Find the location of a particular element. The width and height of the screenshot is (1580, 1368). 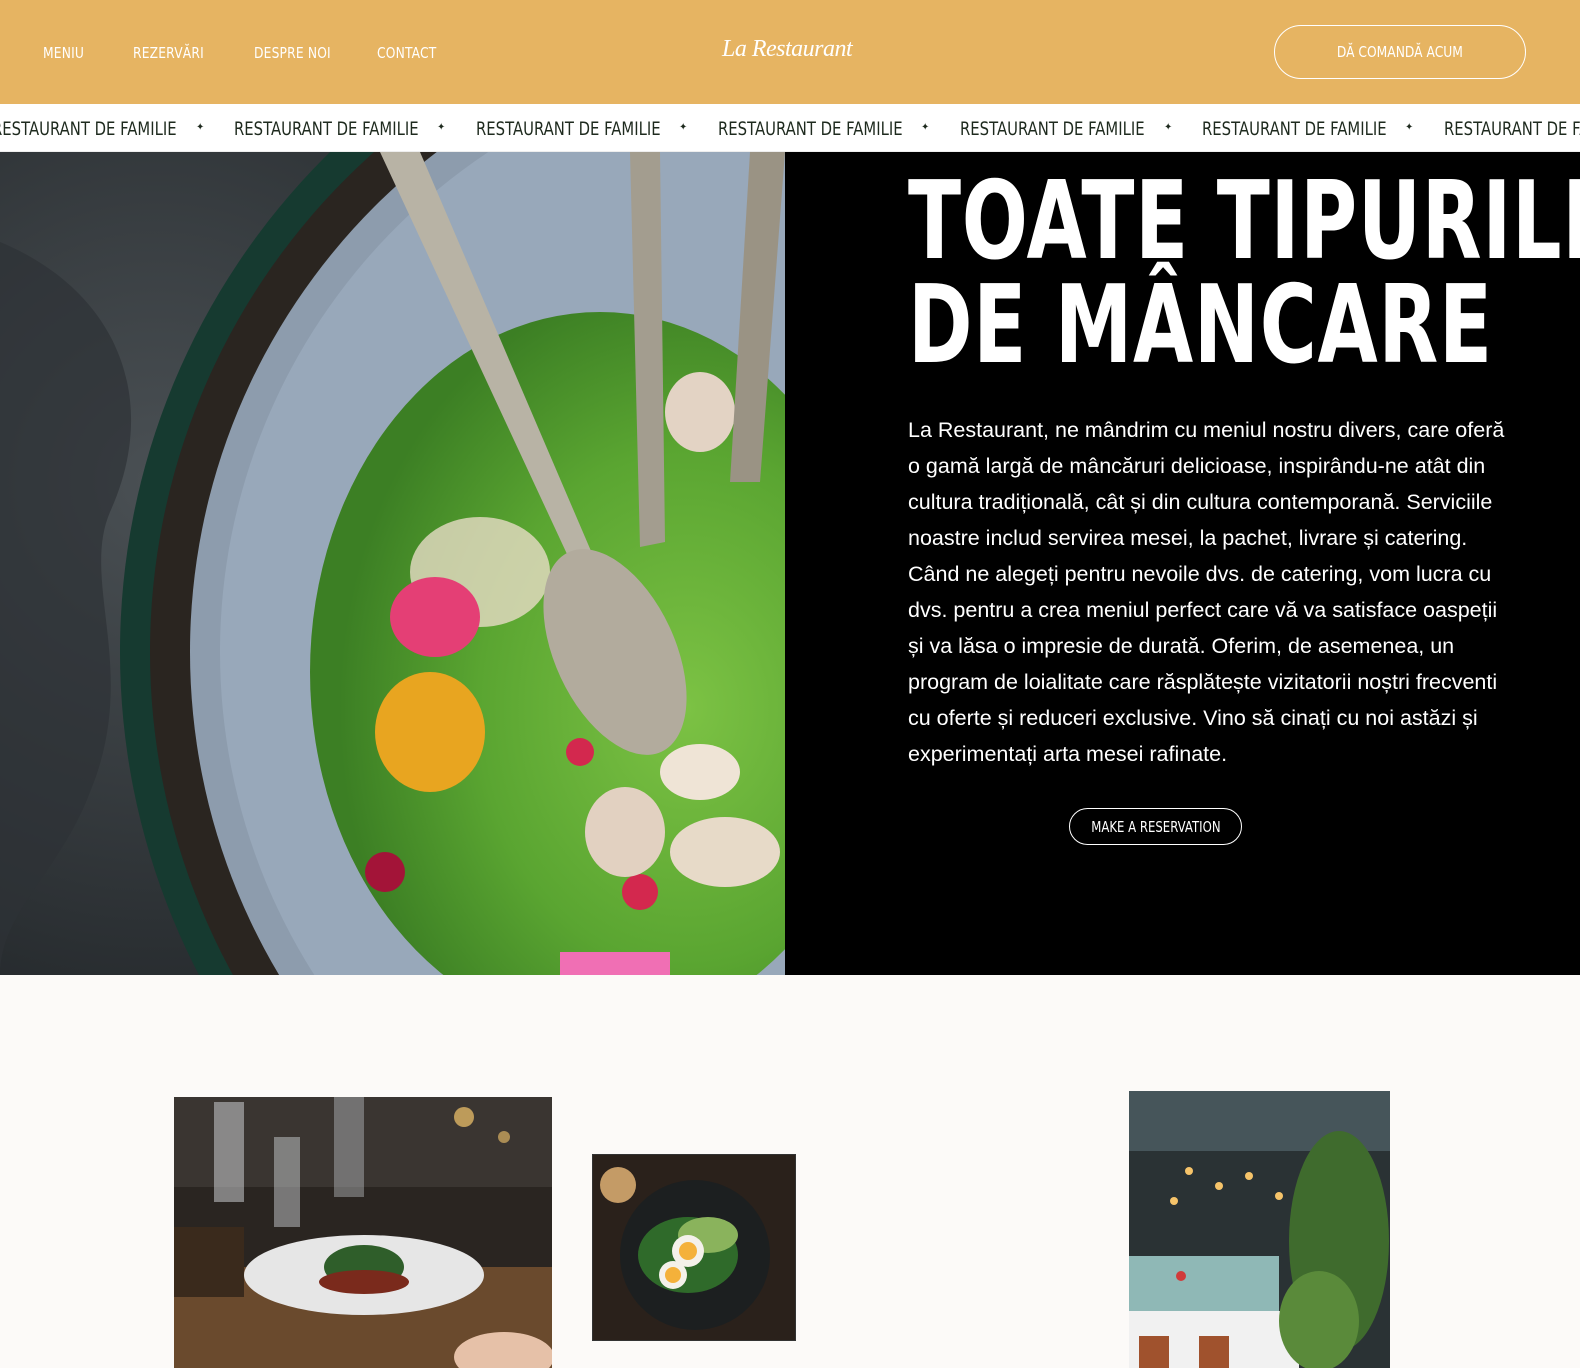

dining-table-photo is located at coordinates (363, 1232).